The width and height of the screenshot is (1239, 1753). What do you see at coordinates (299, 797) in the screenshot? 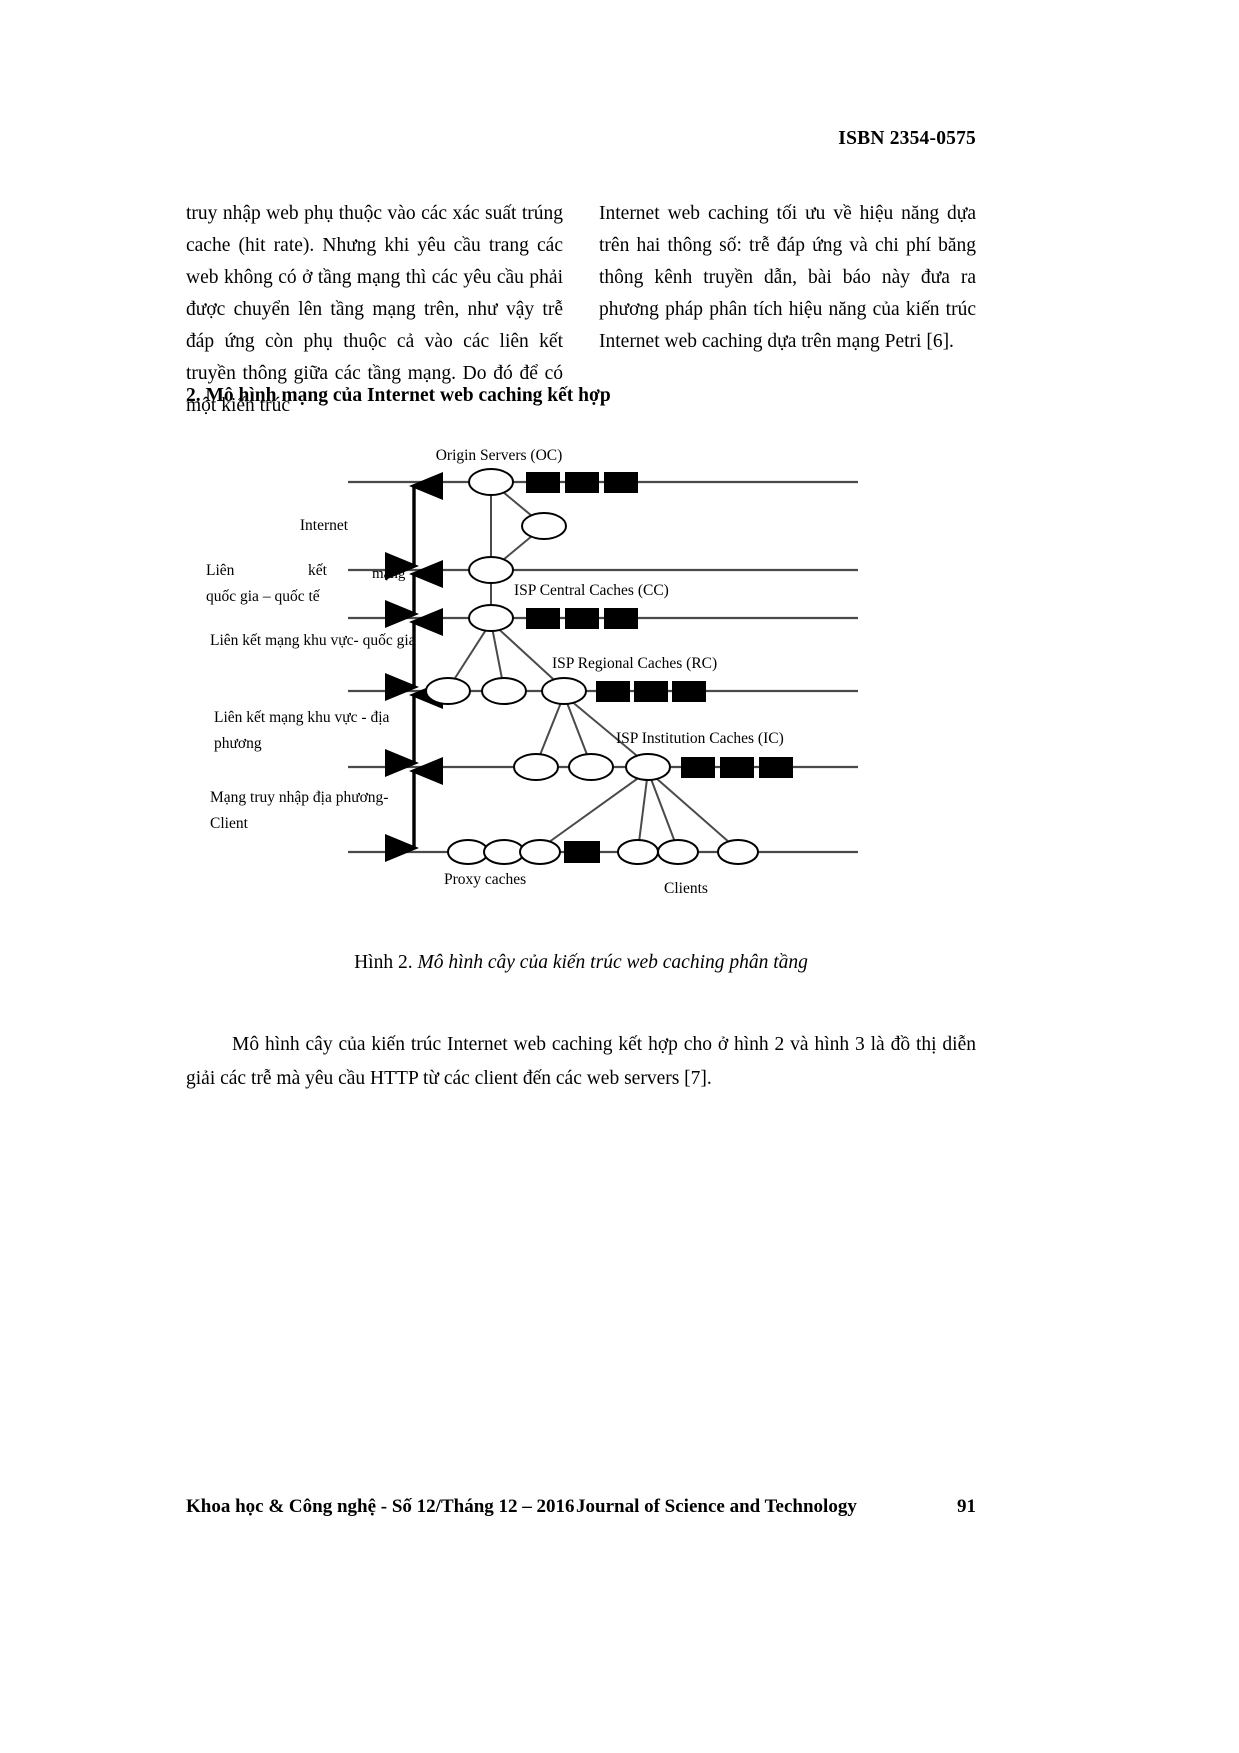
I see `tier-label-access-1: Mạng truy nhập địa phương-` at bounding box center [299, 797].